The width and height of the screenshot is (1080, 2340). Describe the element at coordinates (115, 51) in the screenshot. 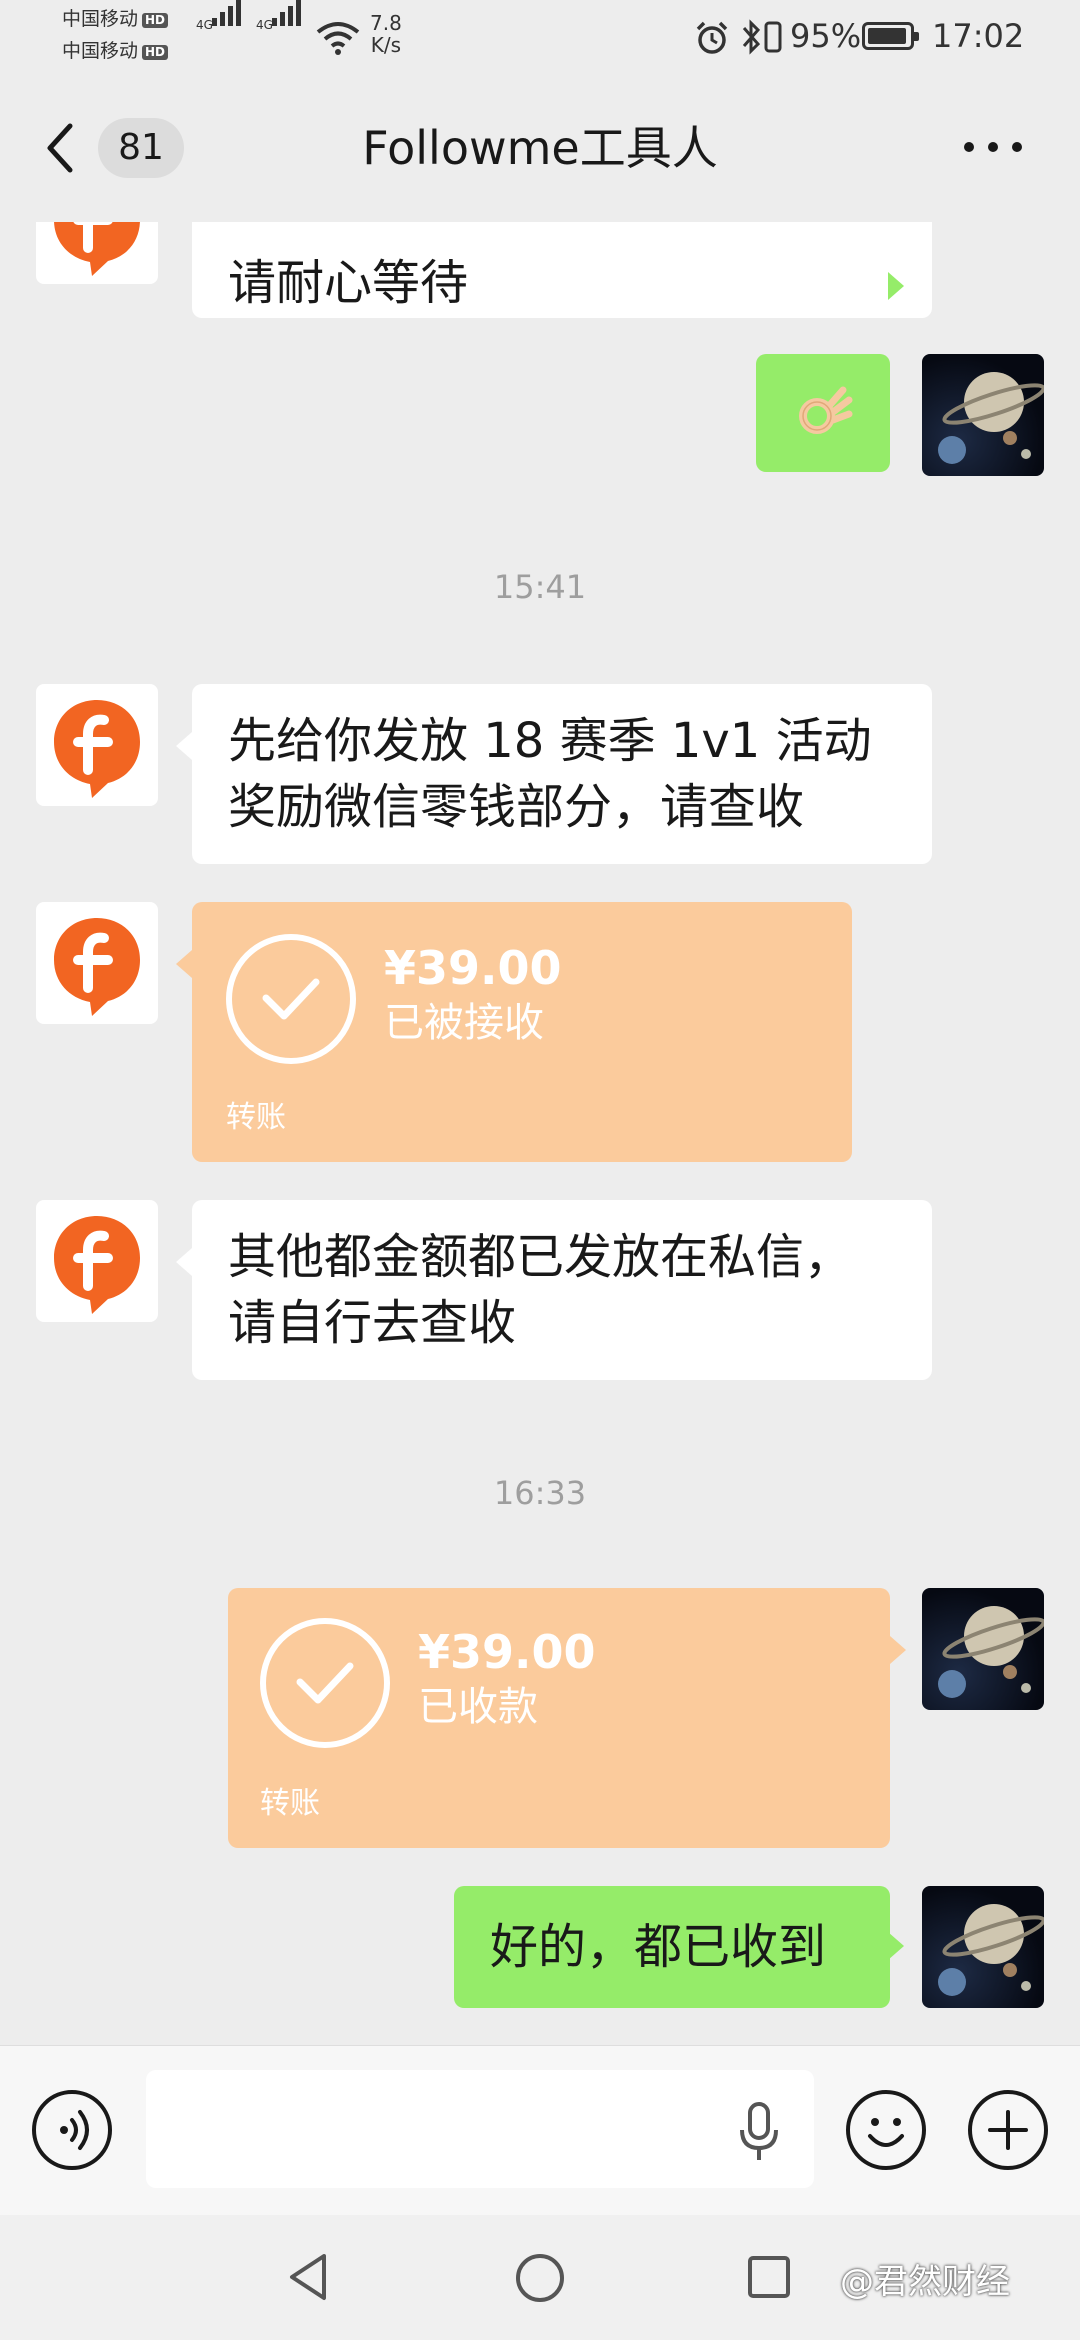

I see `carrier-2: 中国移动 HD` at that location.